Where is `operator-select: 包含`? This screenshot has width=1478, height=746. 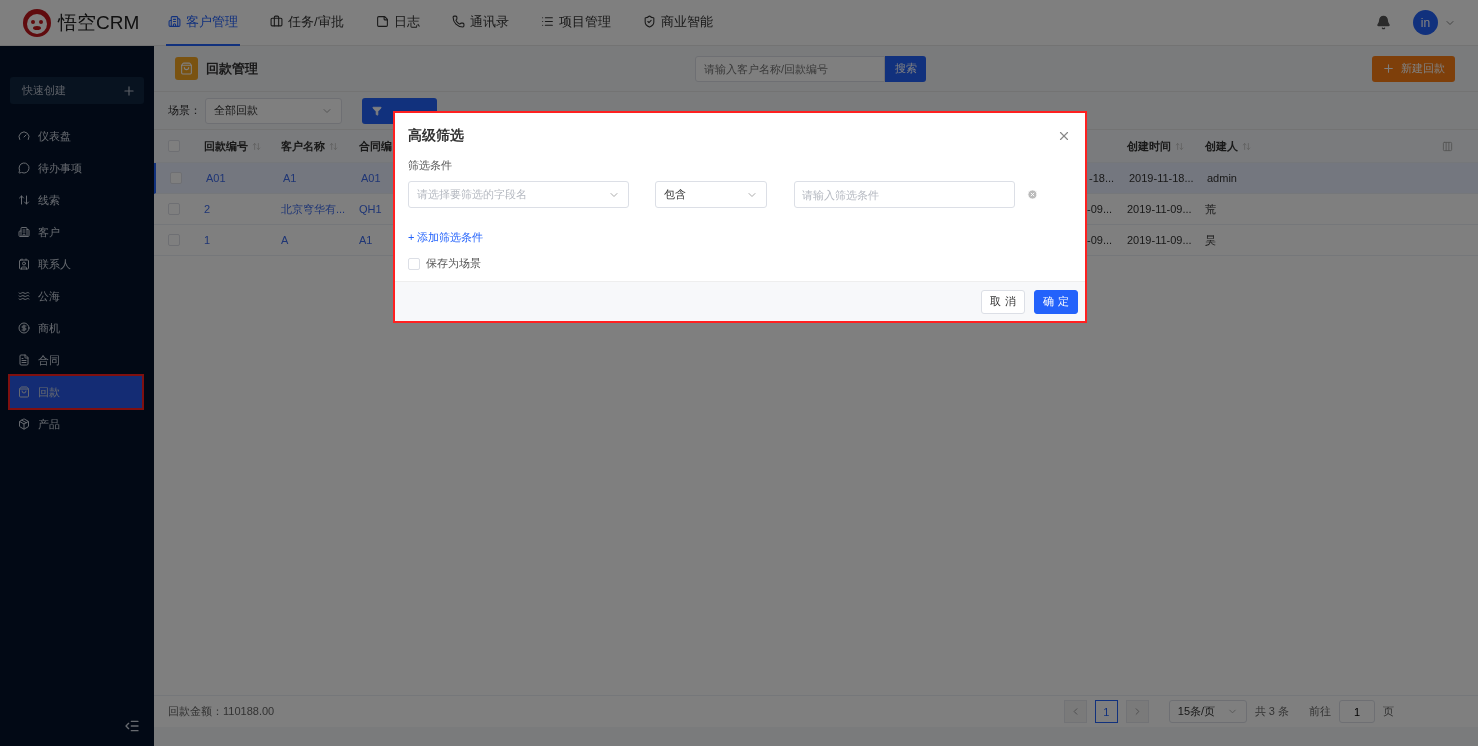
operator-select: 包含 is located at coordinates (711, 194).